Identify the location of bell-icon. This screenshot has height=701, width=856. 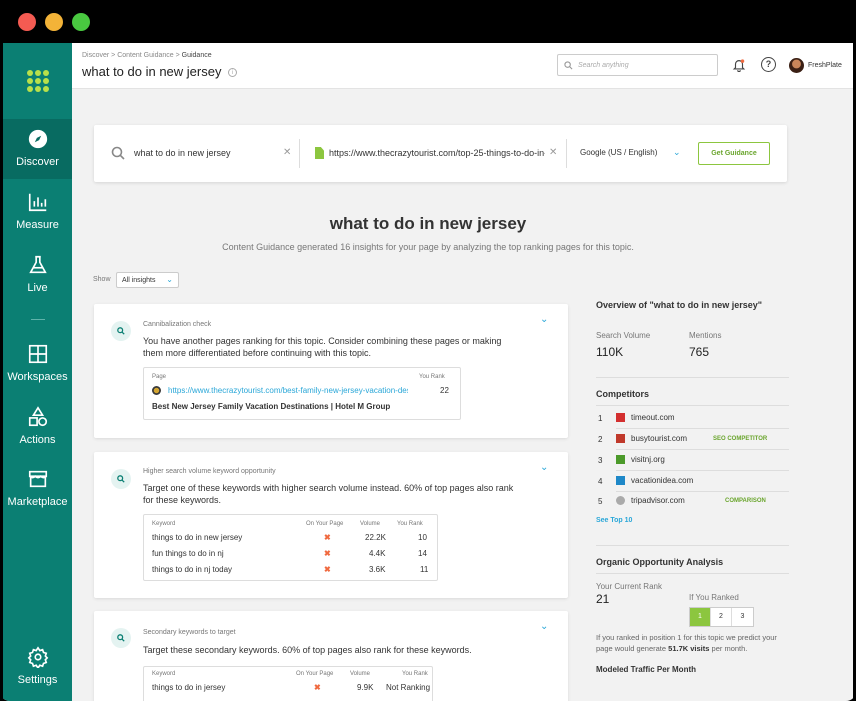
(739, 65).